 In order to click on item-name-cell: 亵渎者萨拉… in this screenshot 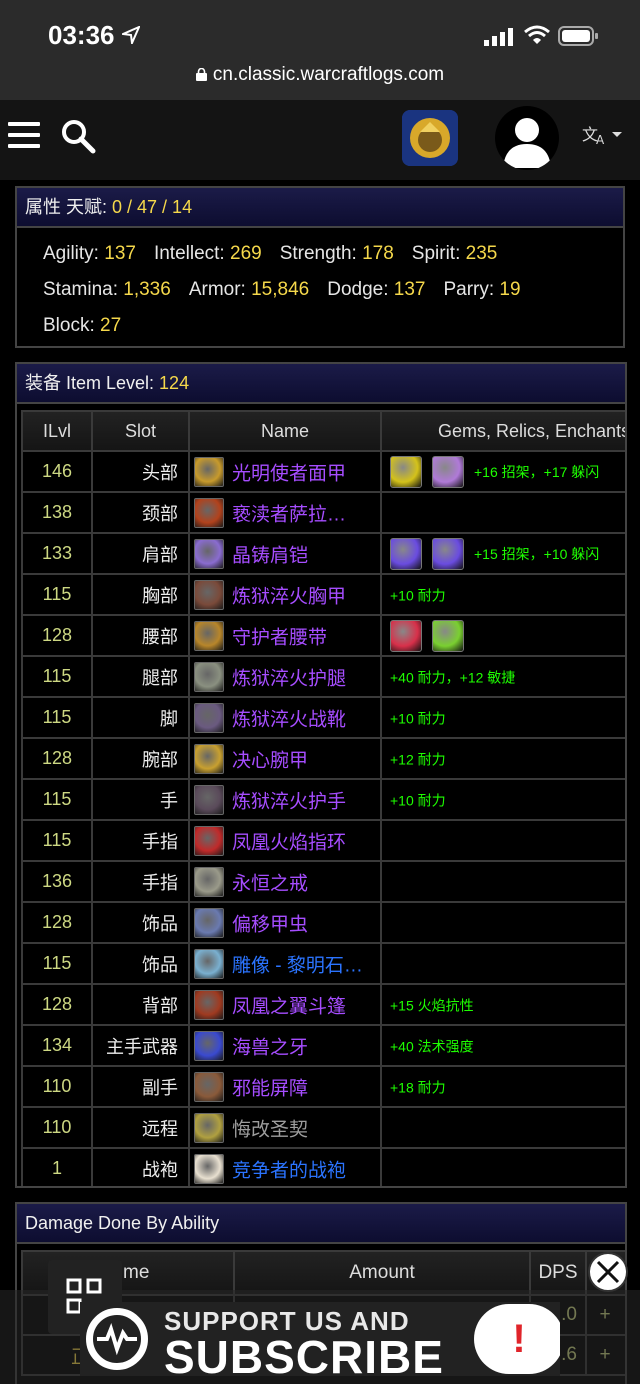, I will do `click(285, 512)`.